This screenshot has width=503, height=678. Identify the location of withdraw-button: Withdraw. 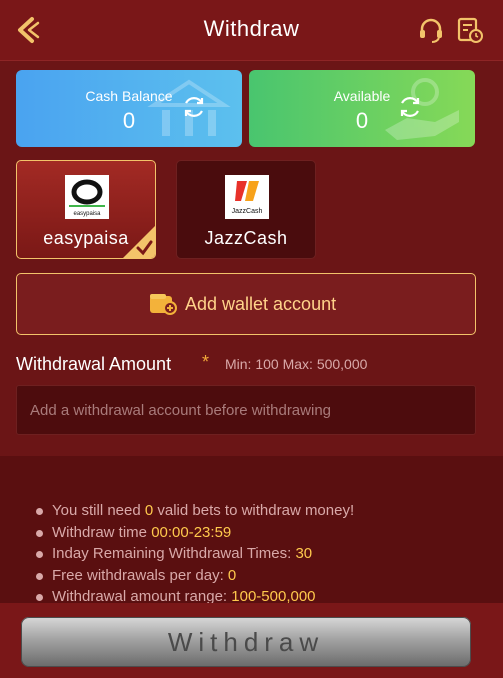
(246, 642).